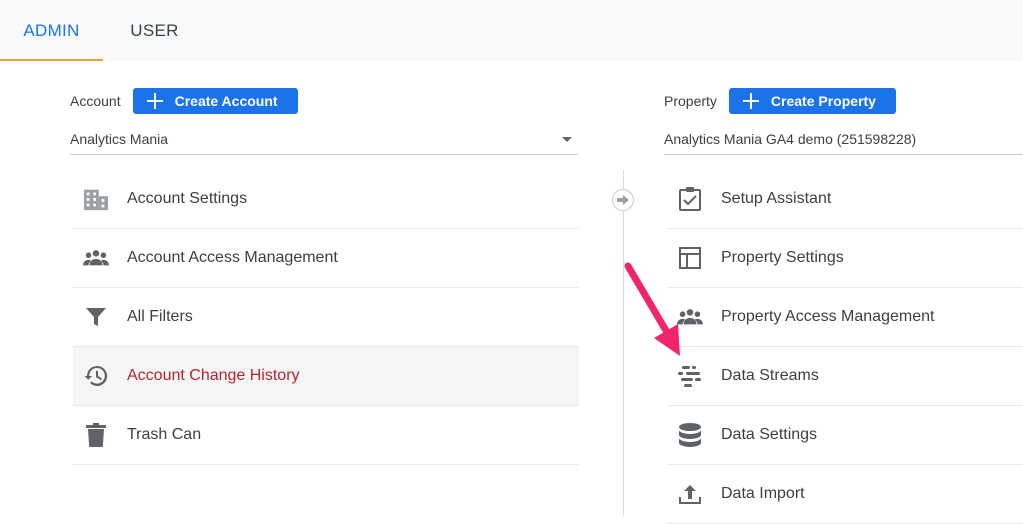 The image size is (1023, 524). What do you see at coordinates (845, 435) in the screenshot?
I see `data-settings-item: Data Settings` at bounding box center [845, 435].